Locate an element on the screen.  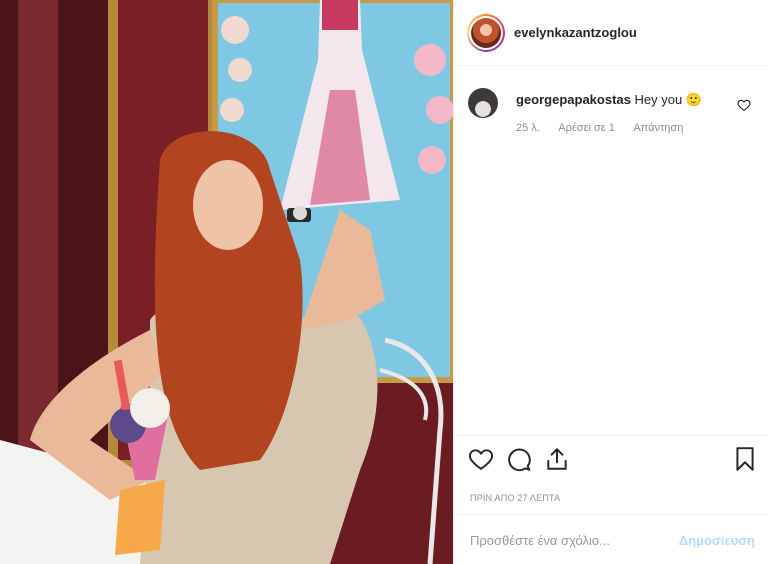
commenter-username: georgepapakostas is located at coordinates (573, 99).